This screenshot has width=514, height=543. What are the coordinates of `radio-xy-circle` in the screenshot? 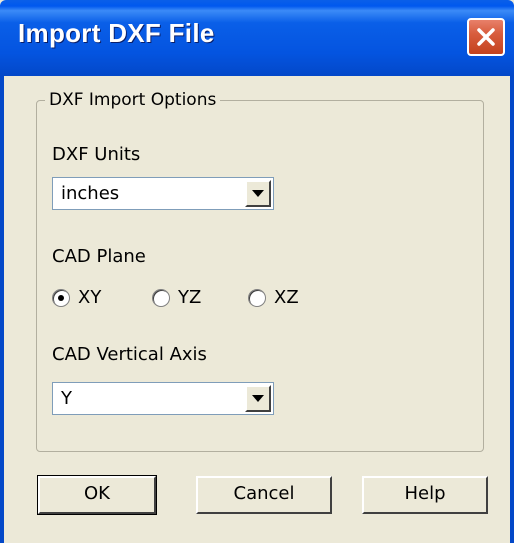 It's located at (61, 298).